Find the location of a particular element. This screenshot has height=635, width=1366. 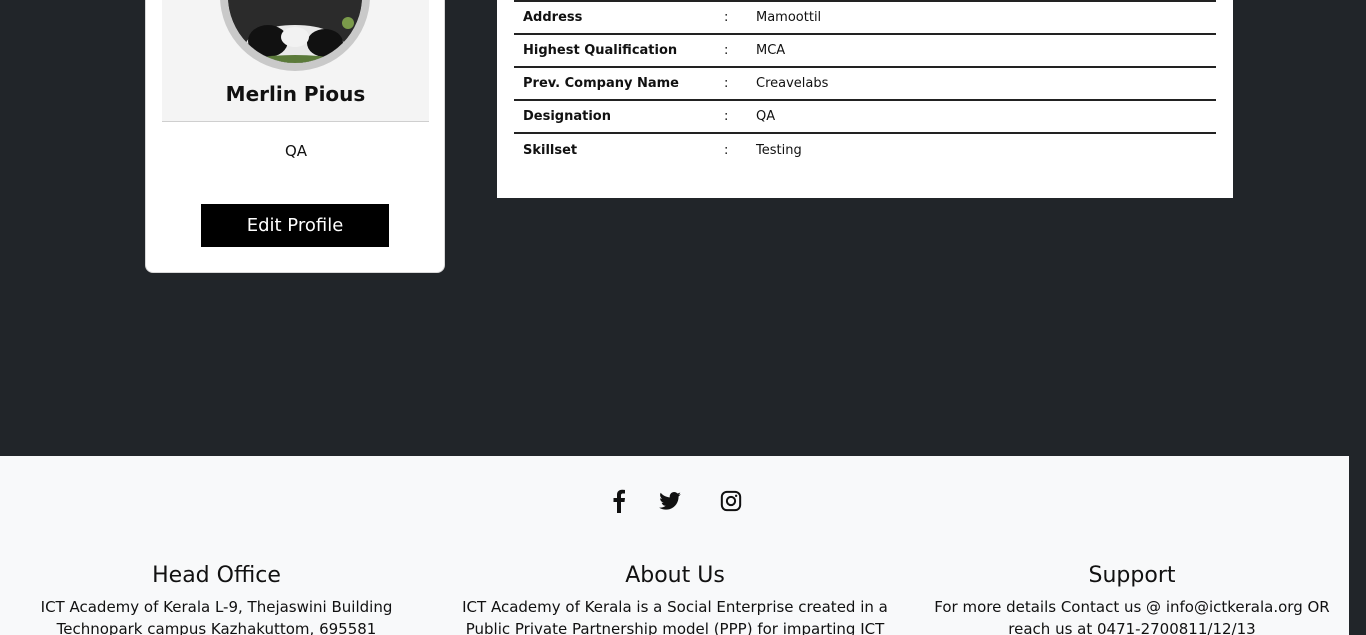

twitter-icon is located at coordinates (670, 501).